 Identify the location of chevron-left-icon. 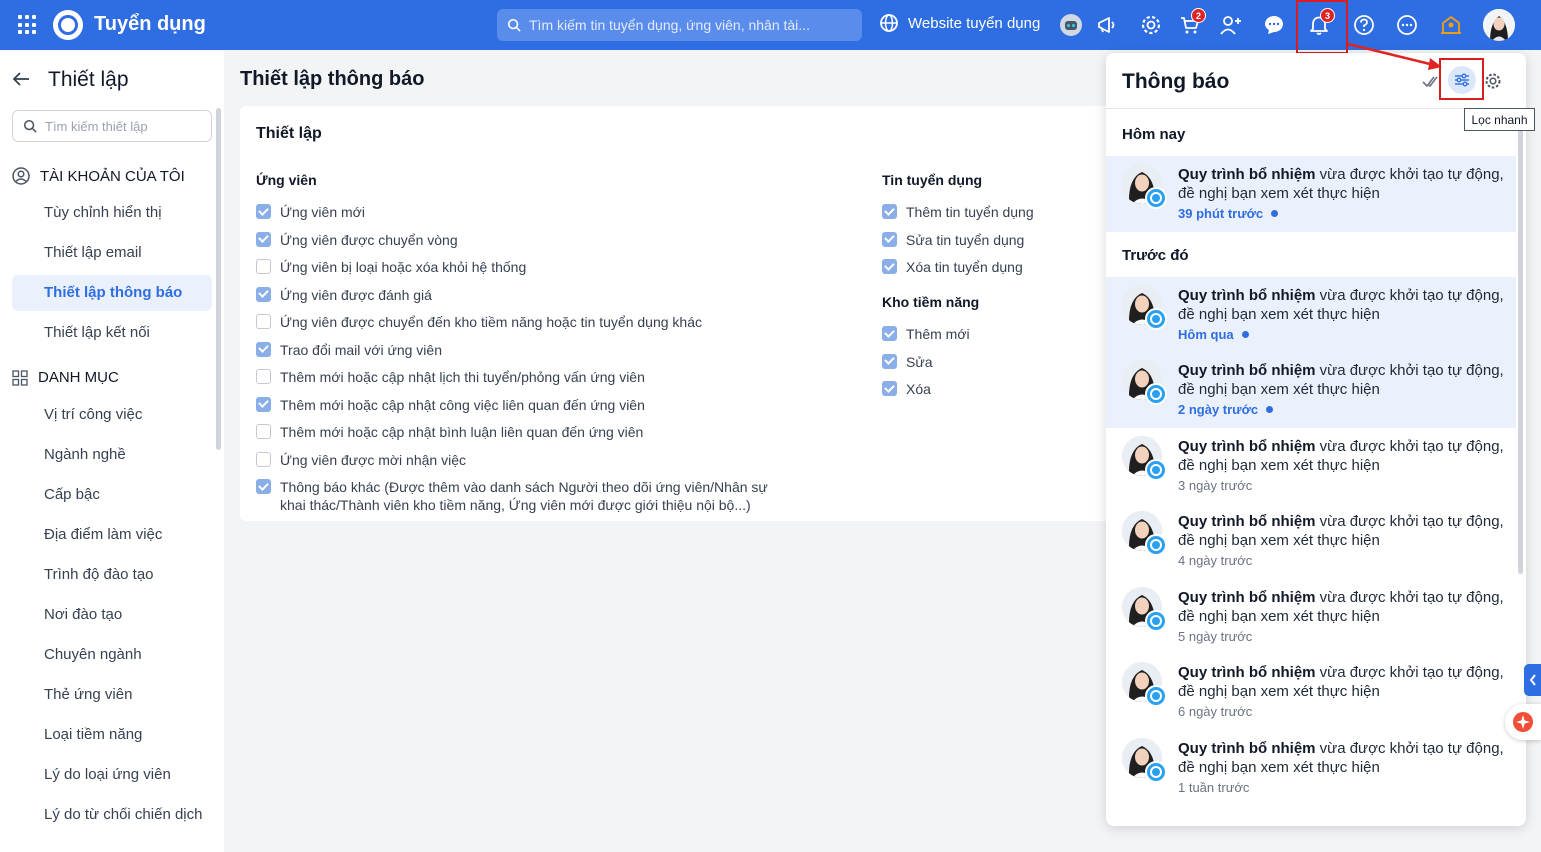
(1532, 680).